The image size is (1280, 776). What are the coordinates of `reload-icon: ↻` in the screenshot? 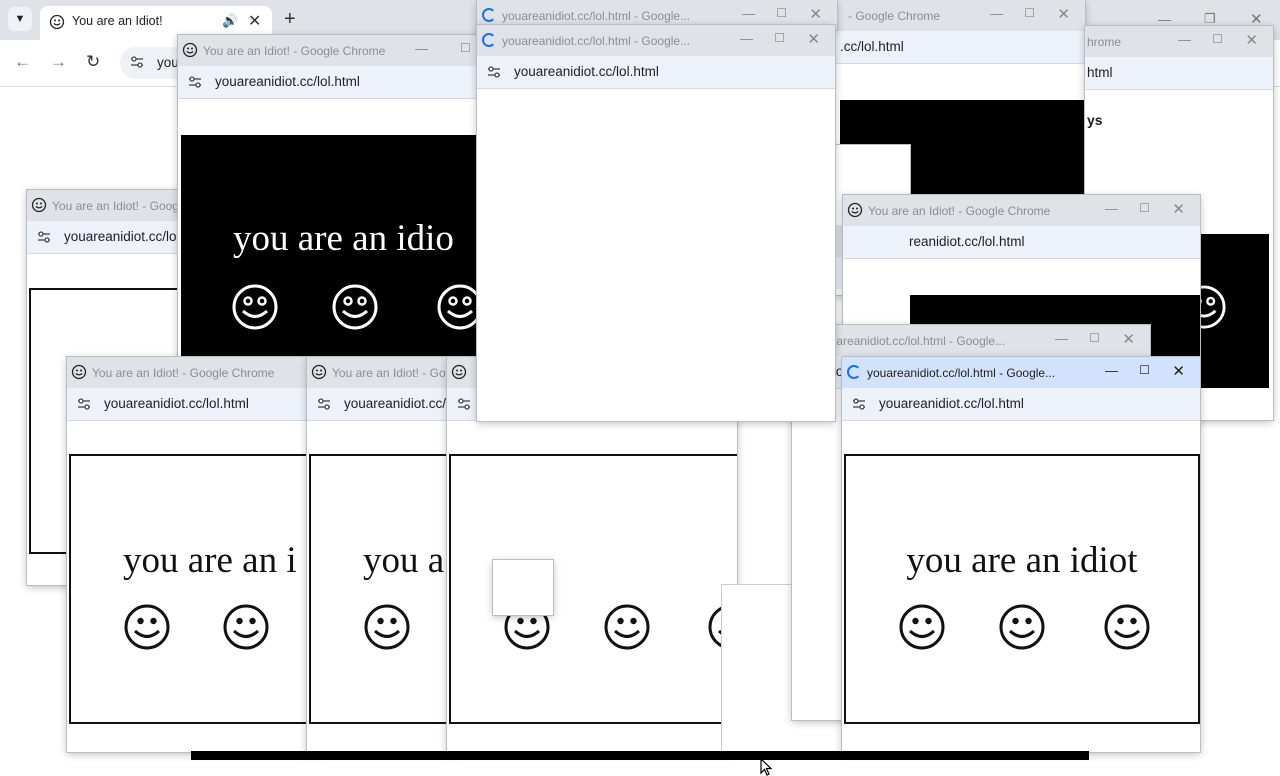 It's located at (93, 62).